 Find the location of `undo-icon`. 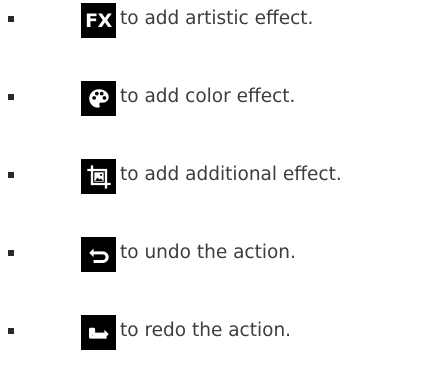

undo-icon is located at coordinates (98, 254).